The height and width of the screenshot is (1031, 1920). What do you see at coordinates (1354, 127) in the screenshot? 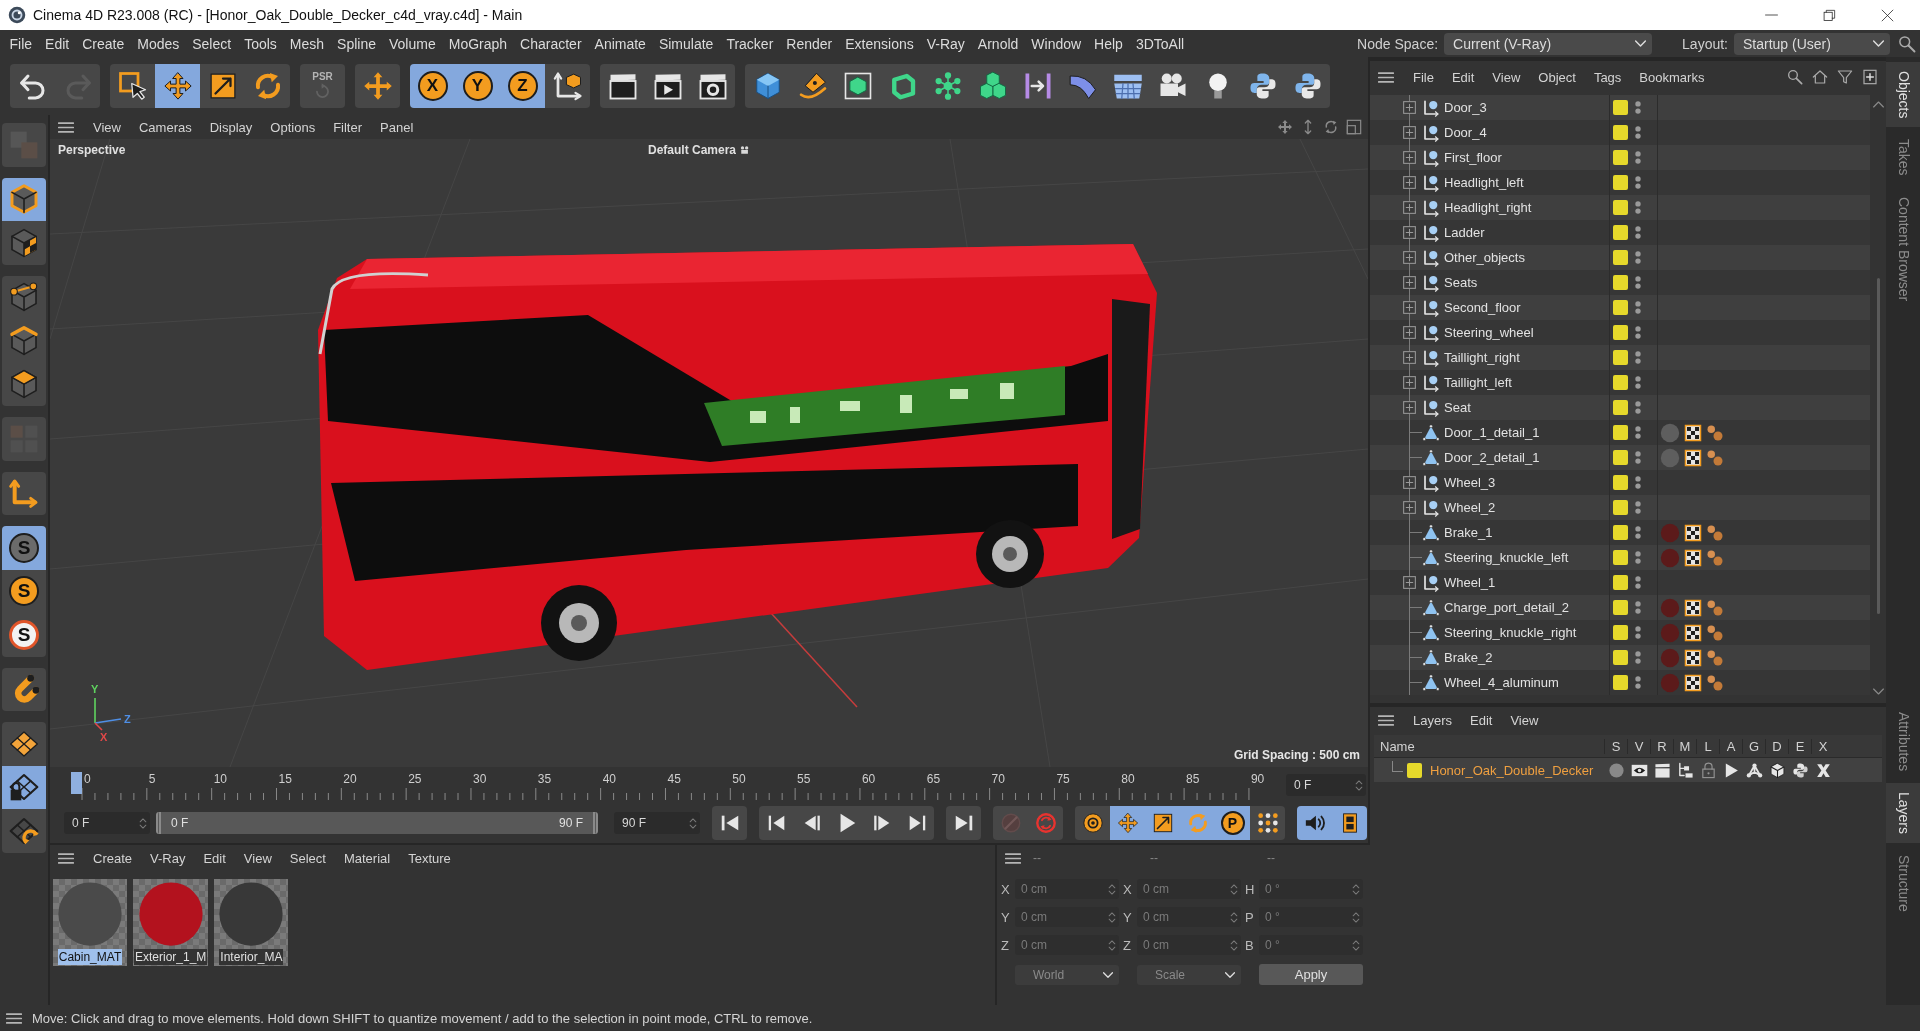
I see `maximize-icon` at bounding box center [1354, 127].